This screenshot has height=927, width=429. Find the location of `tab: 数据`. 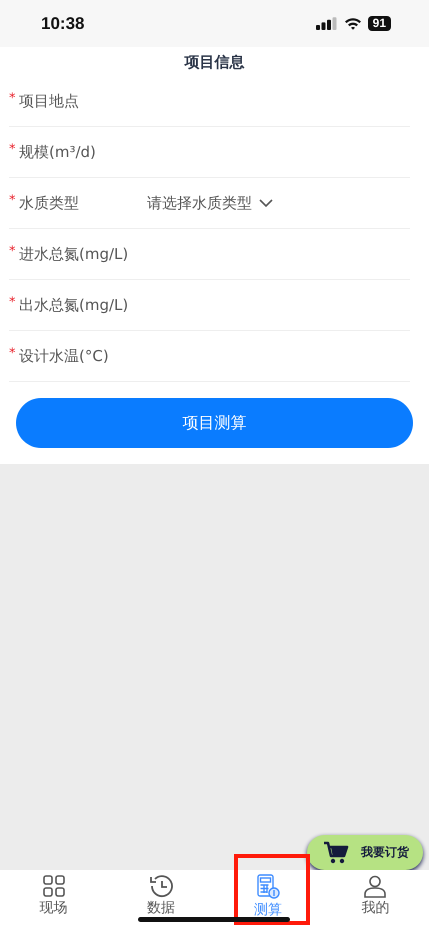

tab: 数据 is located at coordinates (160, 893).